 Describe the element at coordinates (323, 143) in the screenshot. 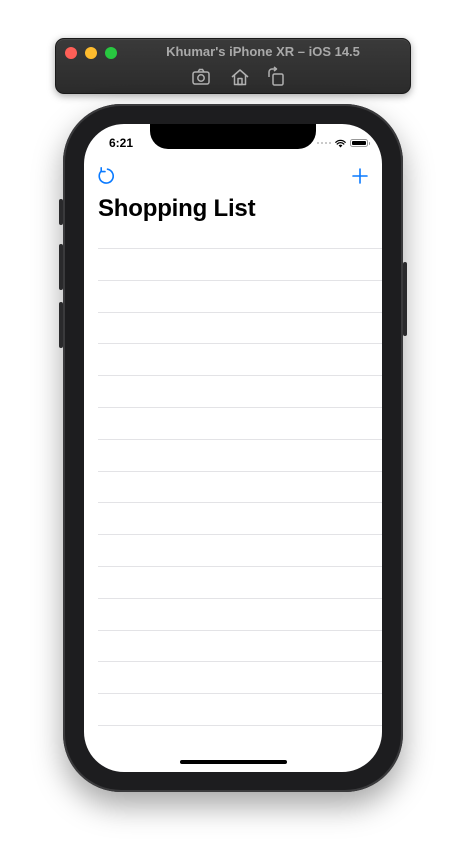

I see `signal-icon` at that location.